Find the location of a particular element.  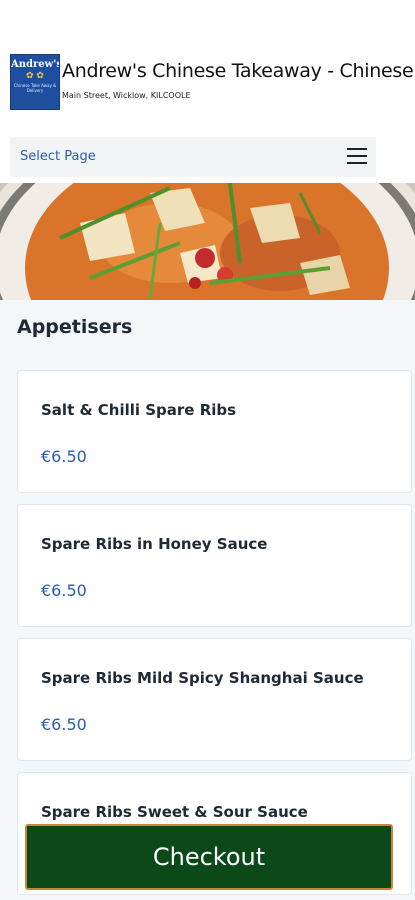

restaurant-title: Andrew's Chinese Takeaway - Chinese is located at coordinates (238, 71).